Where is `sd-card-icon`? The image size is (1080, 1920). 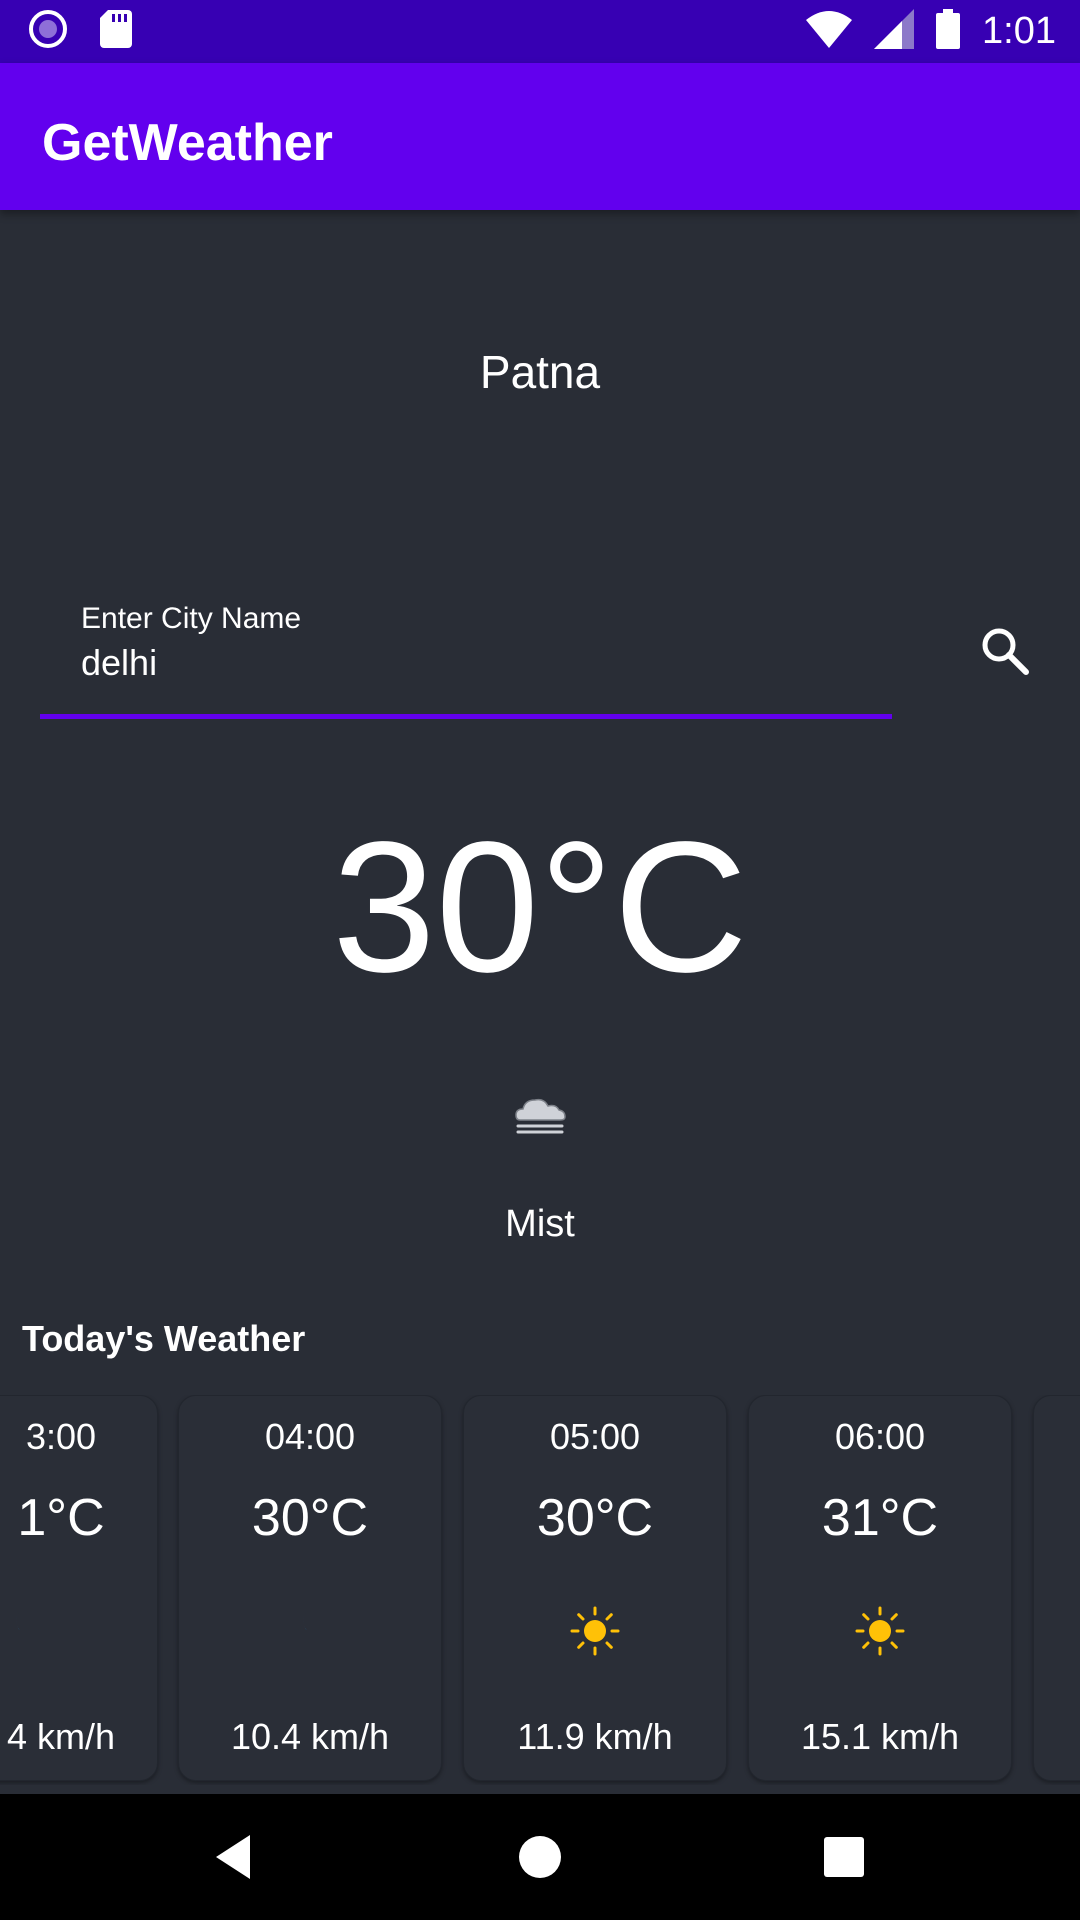 sd-card-icon is located at coordinates (116, 31).